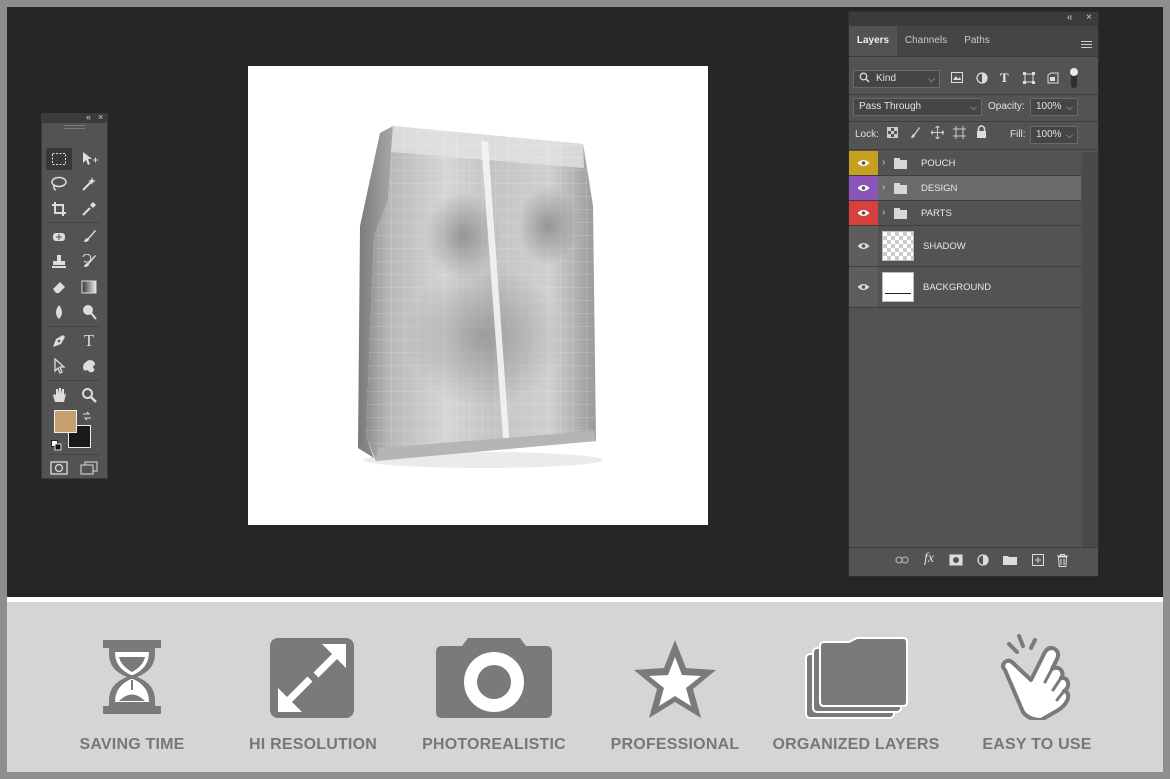 The image size is (1170, 779). What do you see at coordinates (59, 262) in the screenshot?
I see `clone-stamp-tool-icon` at bounding box center [59, 262].